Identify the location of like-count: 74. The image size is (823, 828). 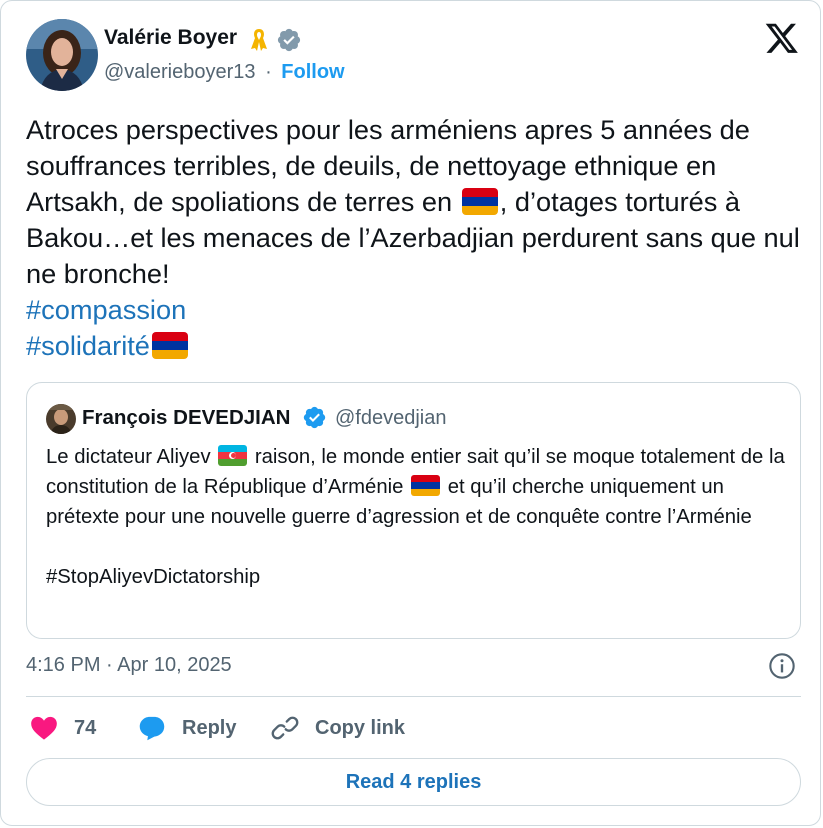
(85, 727).